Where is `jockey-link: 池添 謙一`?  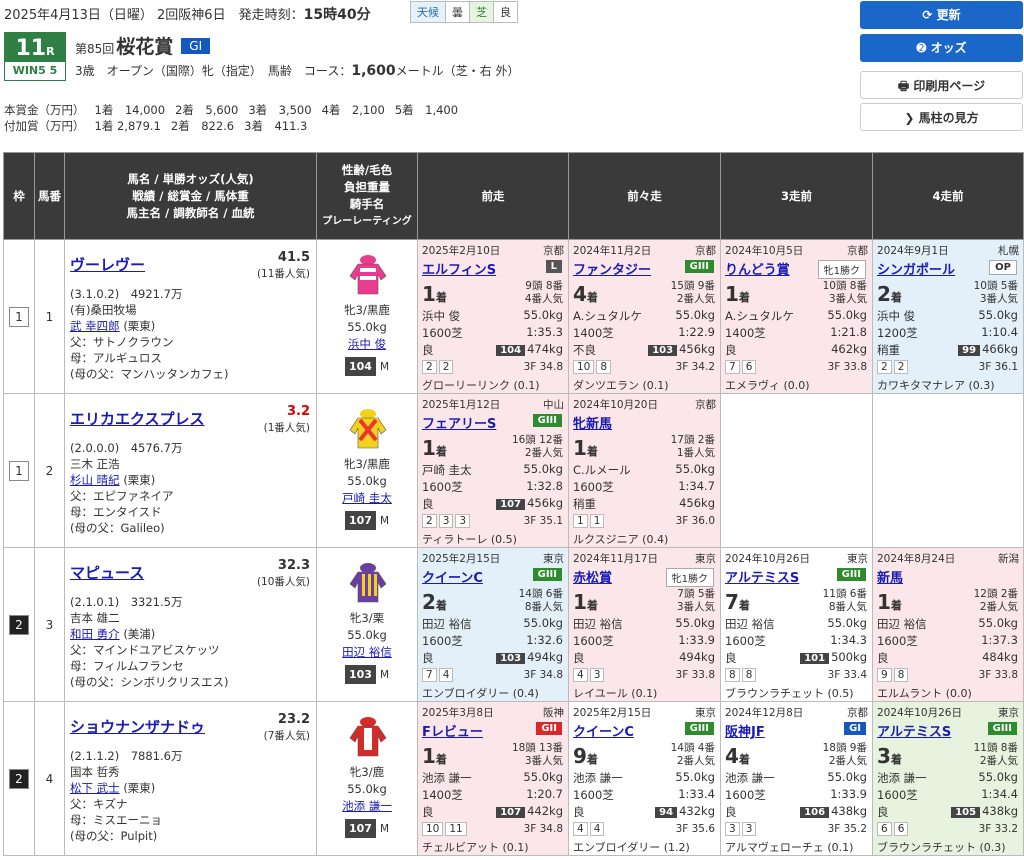
jockey-link: 池添 謙一 is located at coordinates (367, 806).